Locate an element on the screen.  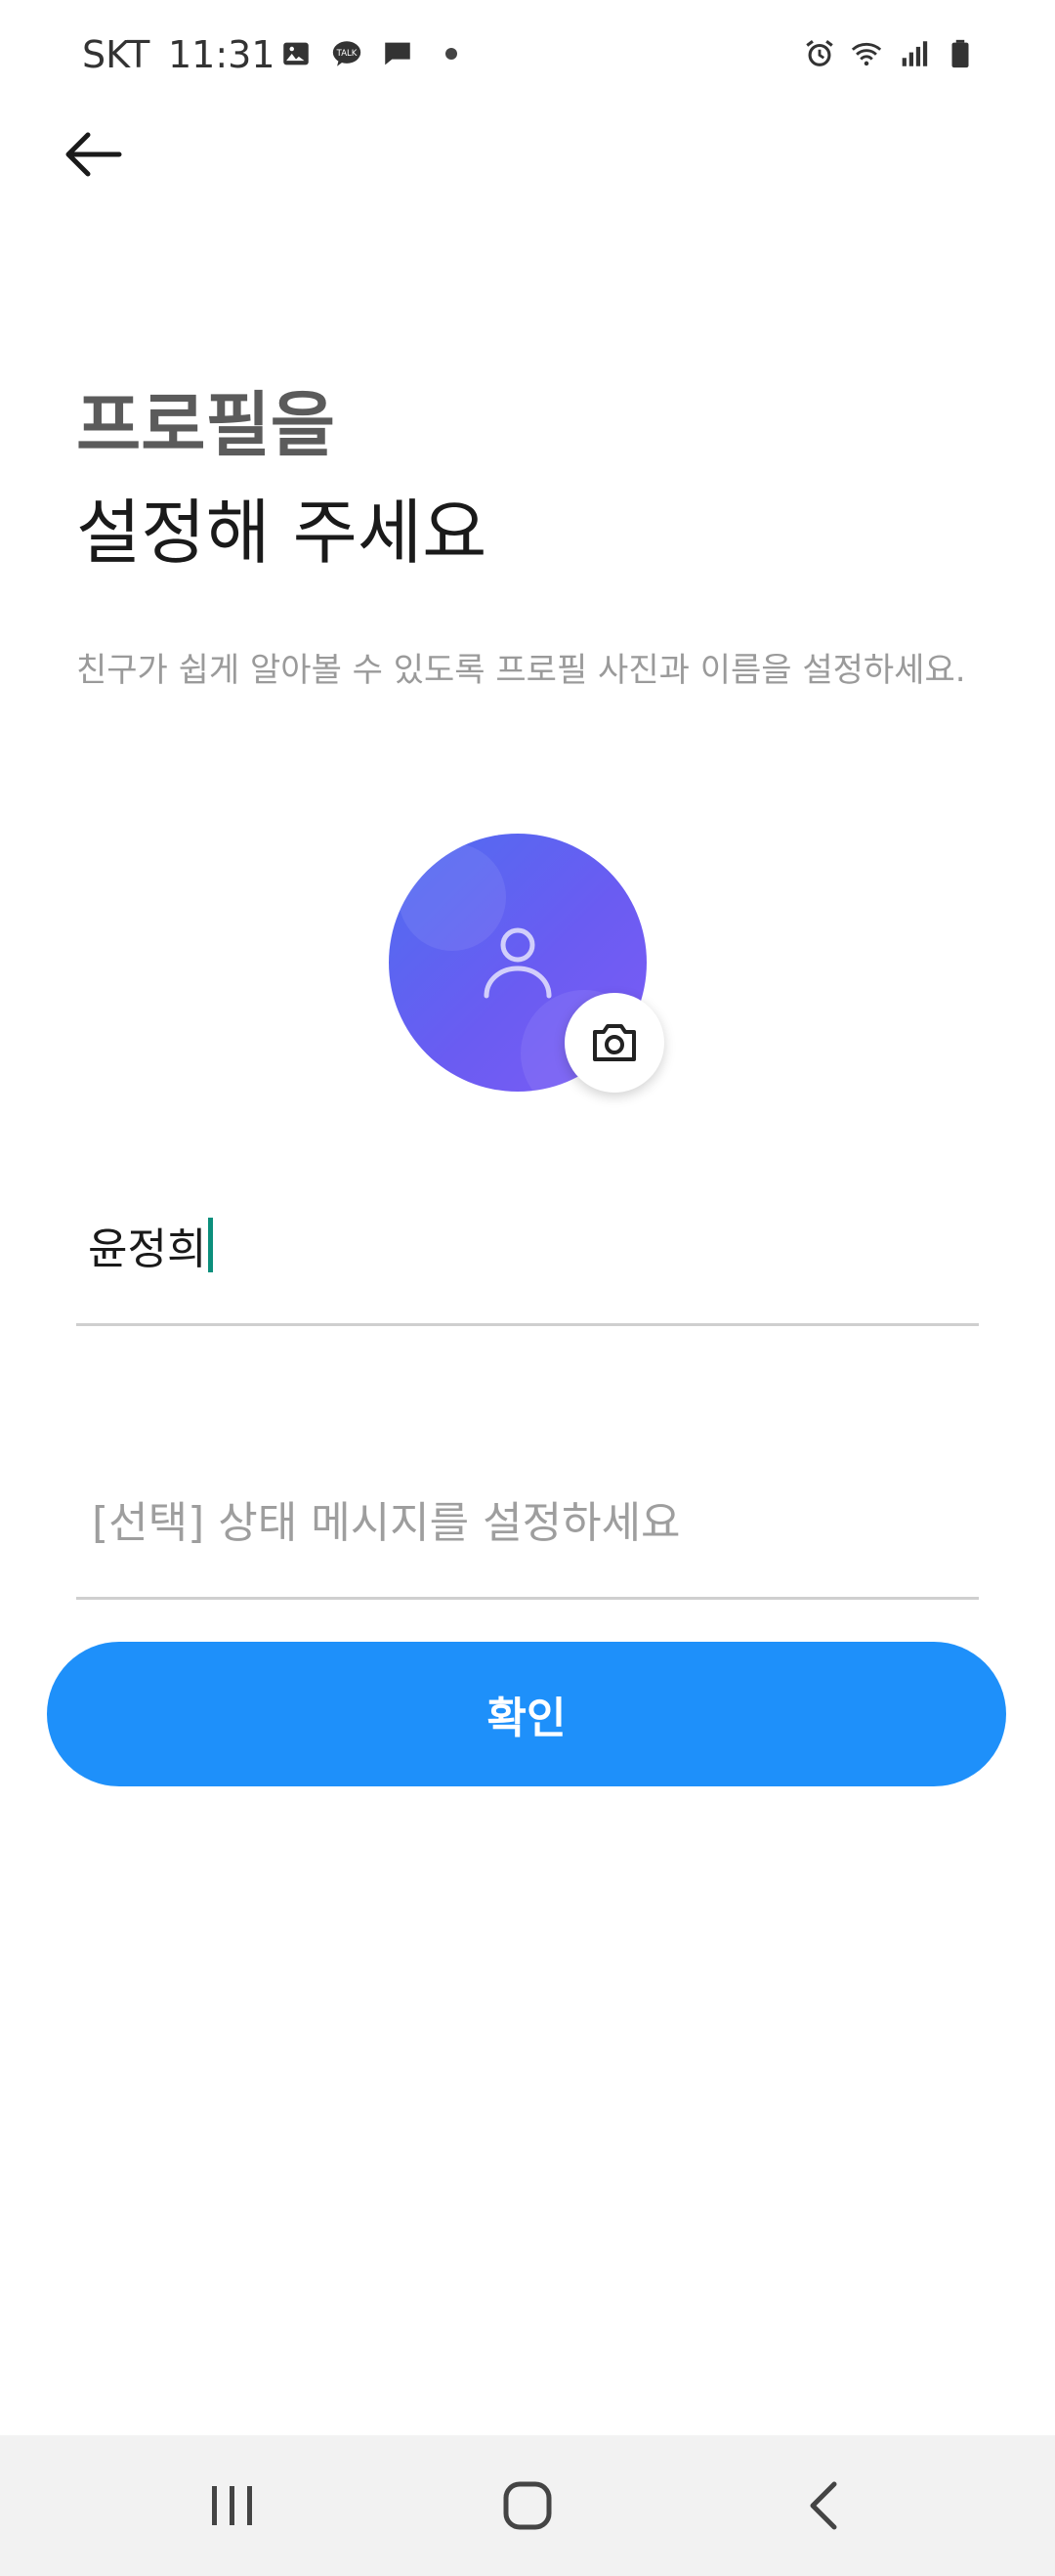
navigation-bar is located at coordinates (527, 2506).